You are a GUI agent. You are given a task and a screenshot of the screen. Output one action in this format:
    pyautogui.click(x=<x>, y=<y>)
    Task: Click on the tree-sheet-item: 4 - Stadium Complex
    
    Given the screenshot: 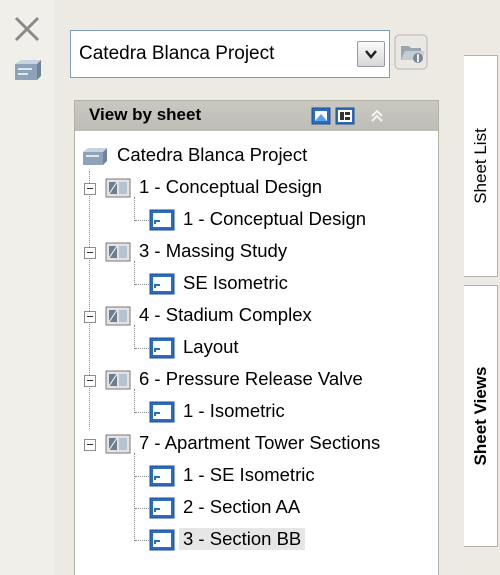 What is the action you would take?
    pyautogui.click(x=255, y=316)
    